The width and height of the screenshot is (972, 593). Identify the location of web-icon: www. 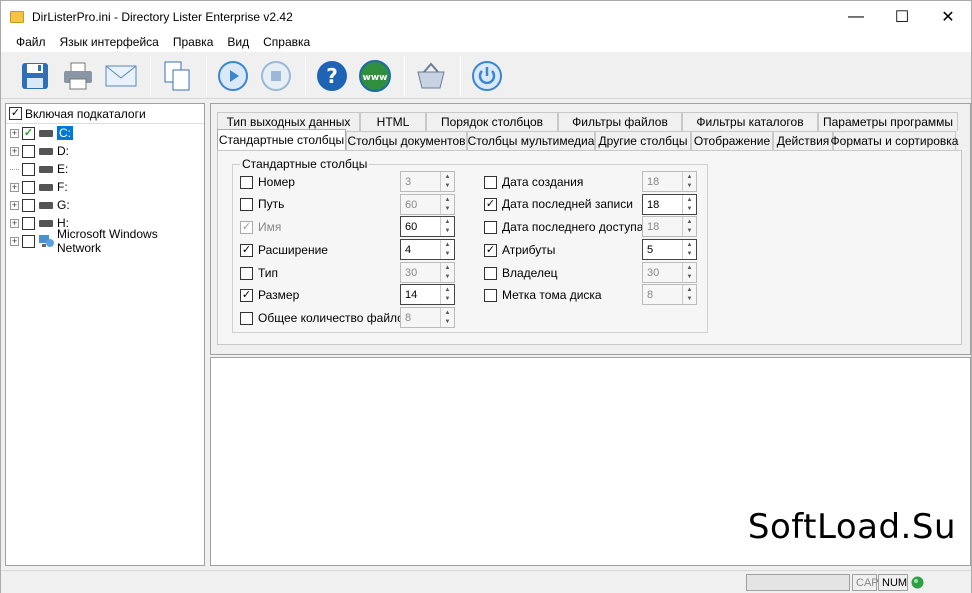
(375, 76).